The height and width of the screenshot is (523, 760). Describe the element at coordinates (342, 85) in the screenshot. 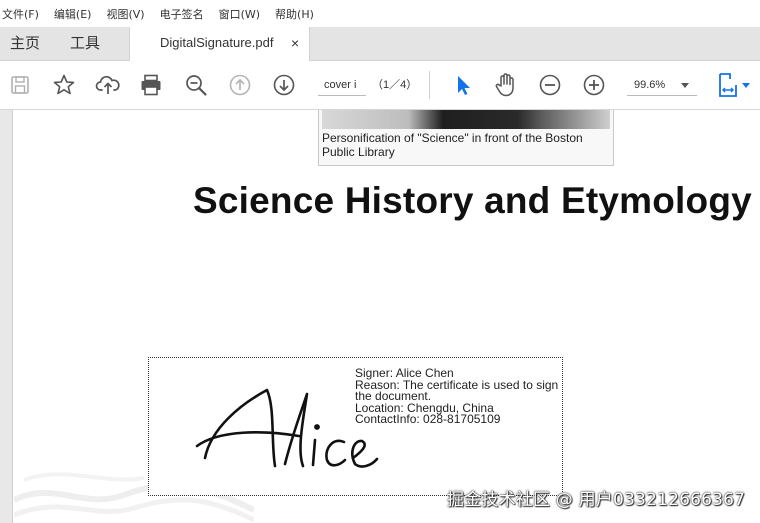

I see `page-number-input: cover i` at that location.